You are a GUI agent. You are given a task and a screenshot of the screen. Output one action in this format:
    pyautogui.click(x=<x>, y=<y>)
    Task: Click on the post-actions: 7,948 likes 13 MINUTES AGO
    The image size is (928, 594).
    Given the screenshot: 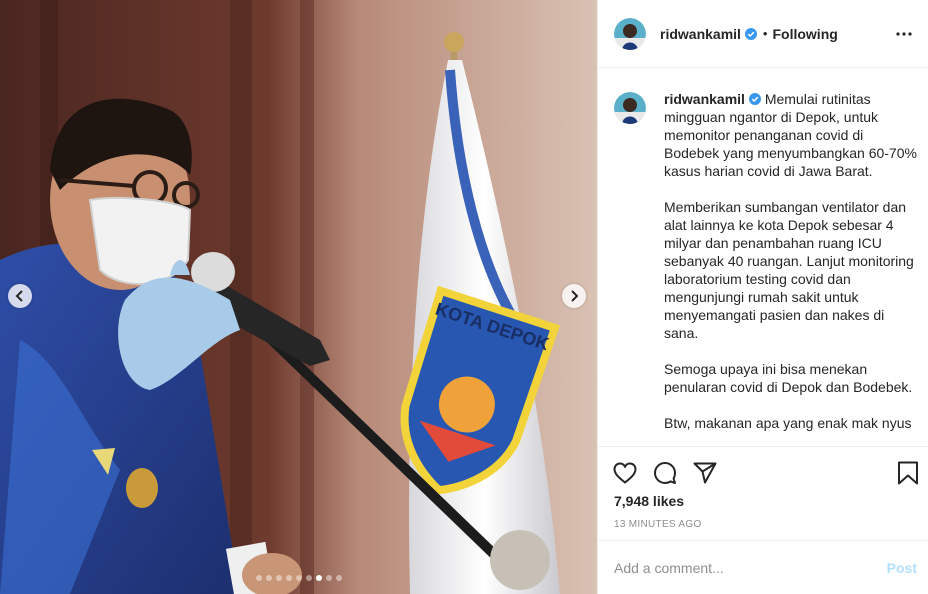 What is the action you would take?
    pyautogui.click(x=763, y=493)
    